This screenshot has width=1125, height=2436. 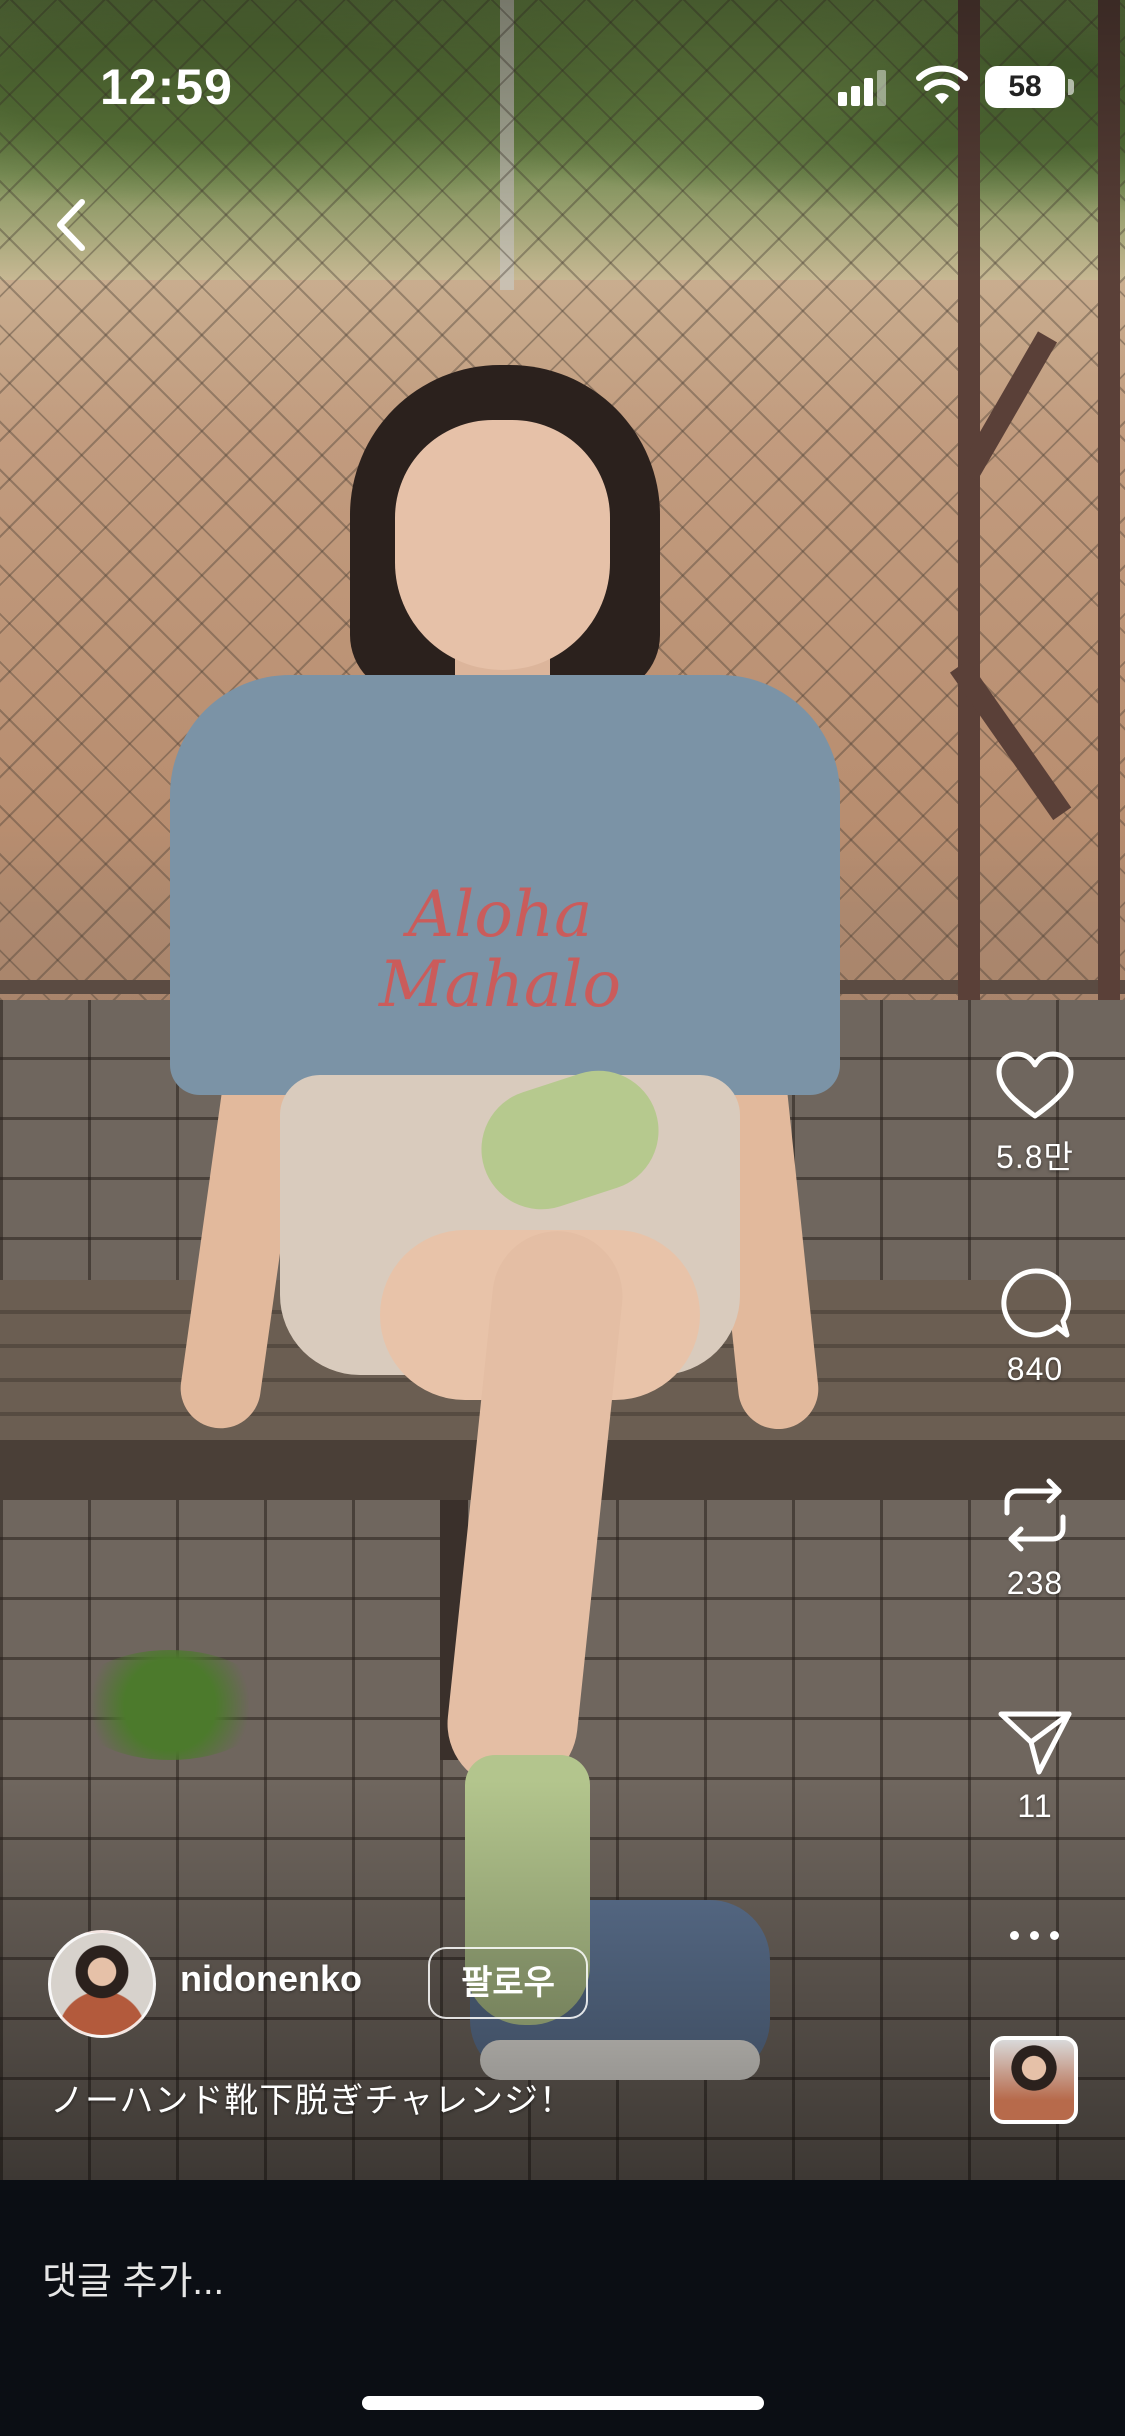 I want to click on battery-icon: 58, so click(x=1029, y=87).